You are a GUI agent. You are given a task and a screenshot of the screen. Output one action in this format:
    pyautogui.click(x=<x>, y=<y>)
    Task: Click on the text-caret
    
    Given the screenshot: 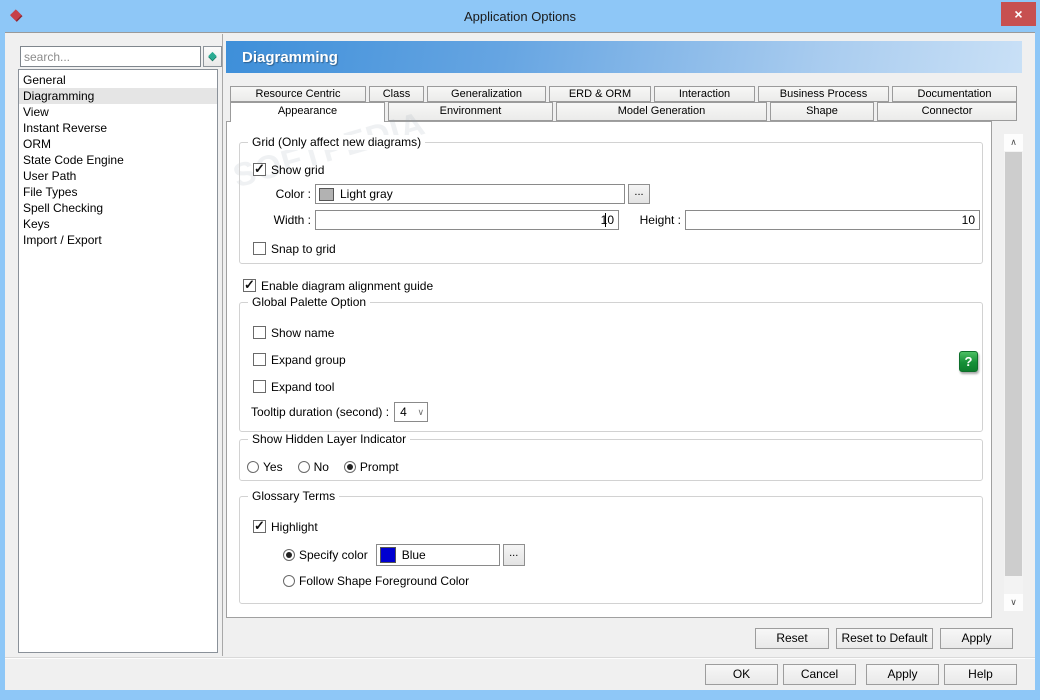 What is the action you would take?
    pyautogui.click(x=605, y=220)
    